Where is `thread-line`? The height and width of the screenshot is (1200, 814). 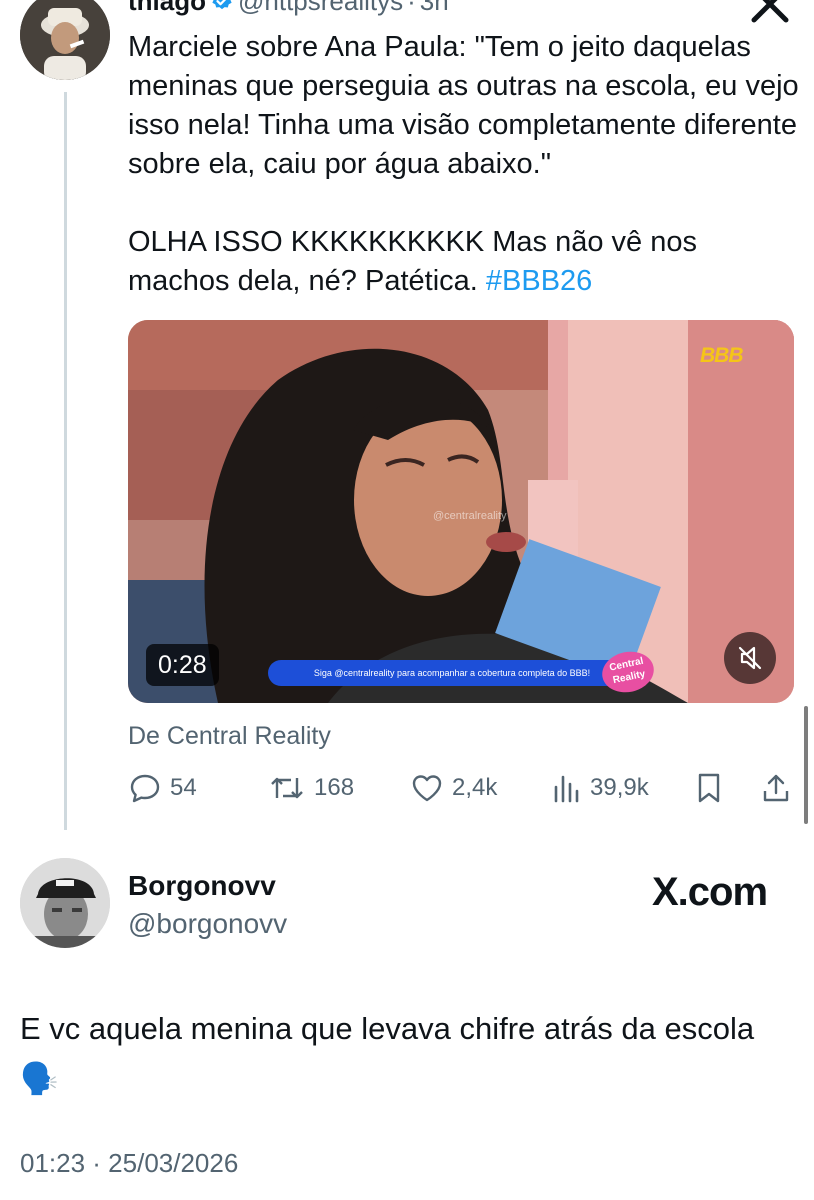 thread-line is located at coordinates (65, 461).